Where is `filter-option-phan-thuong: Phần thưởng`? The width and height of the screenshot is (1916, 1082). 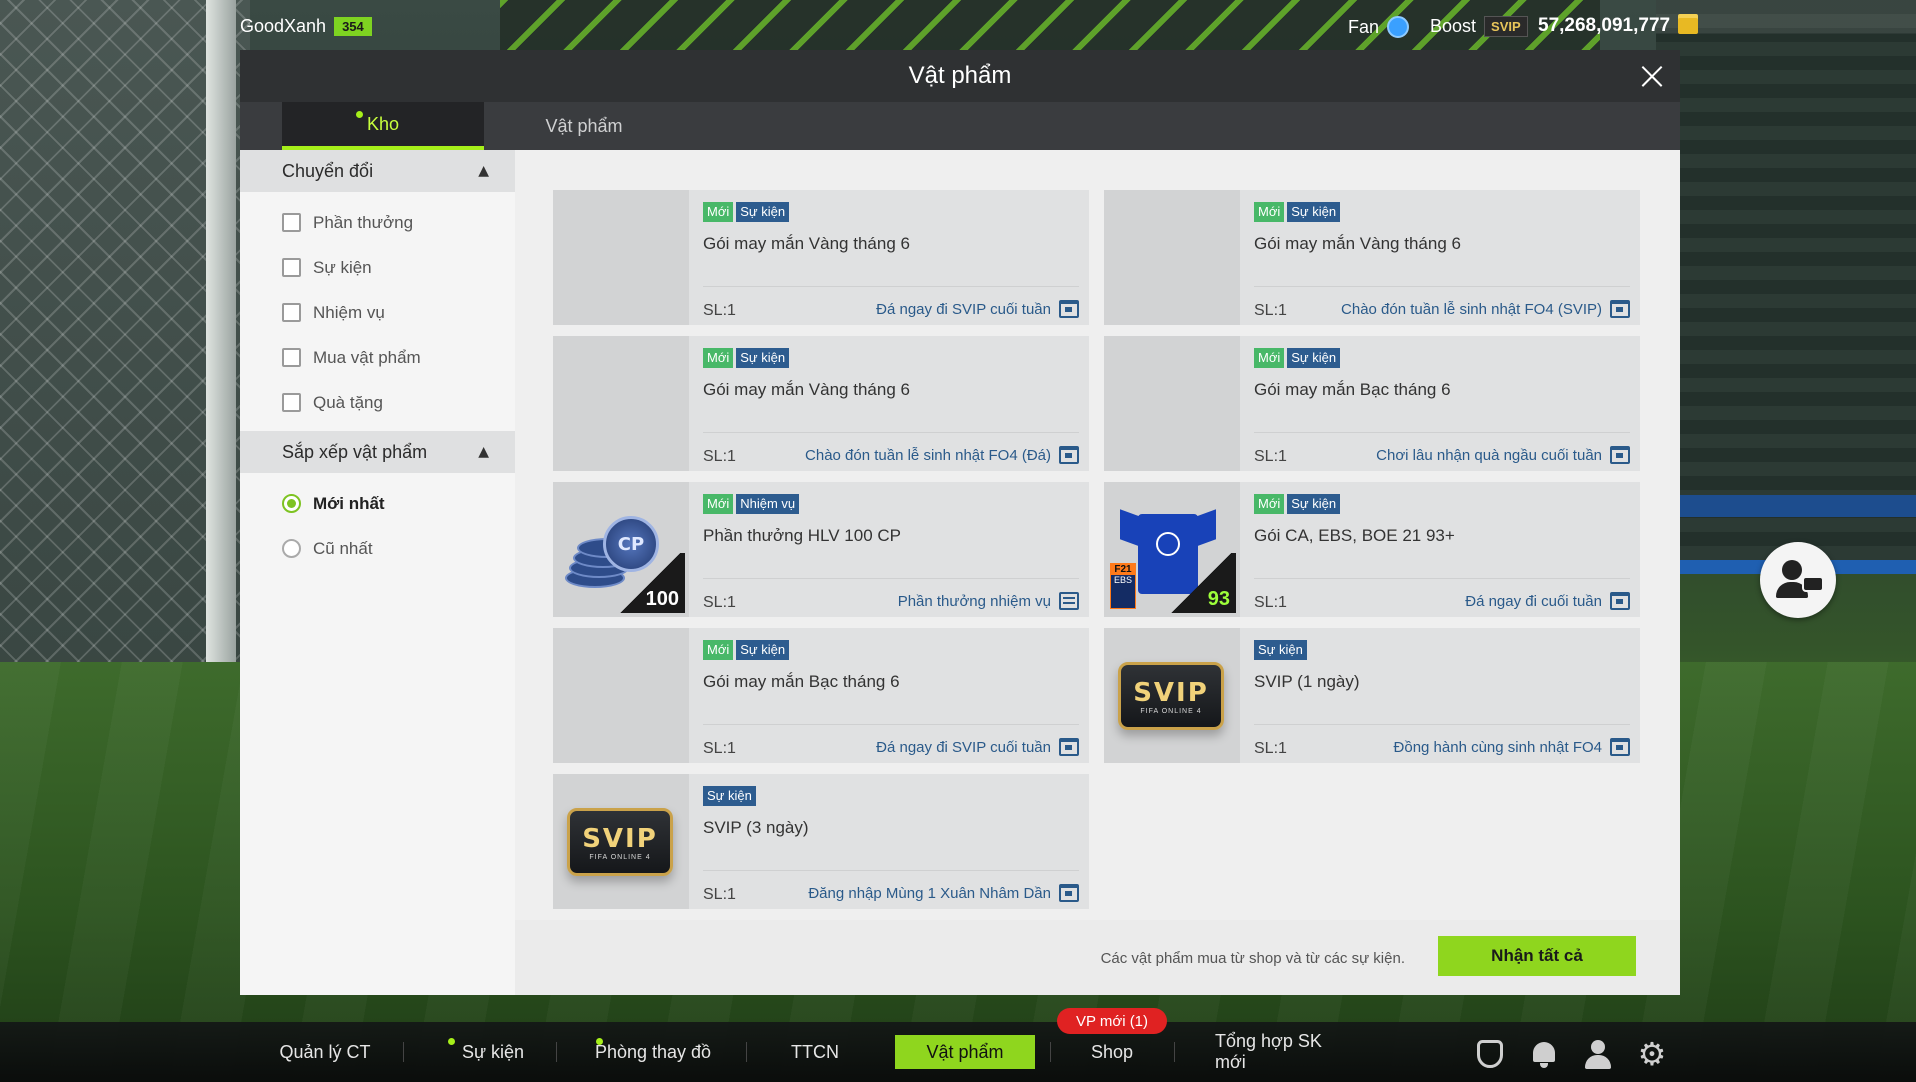
filter-option-phan-thuong: Phần thưởng is located at coordinates (377, 222).